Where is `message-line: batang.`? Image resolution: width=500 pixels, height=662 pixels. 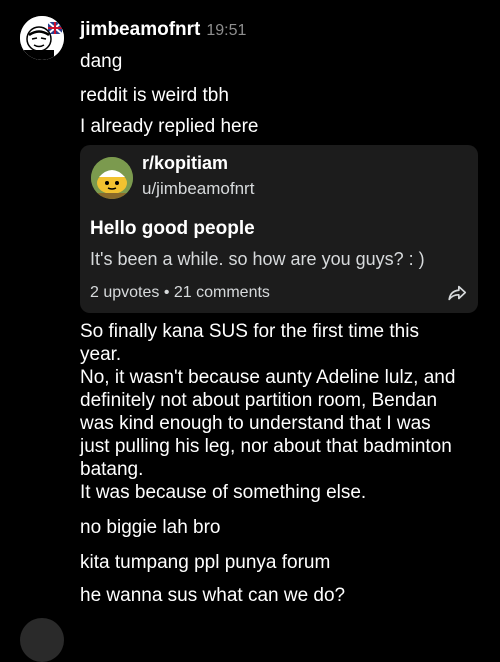 message-line: batang. is located at coordinates (112, 469).